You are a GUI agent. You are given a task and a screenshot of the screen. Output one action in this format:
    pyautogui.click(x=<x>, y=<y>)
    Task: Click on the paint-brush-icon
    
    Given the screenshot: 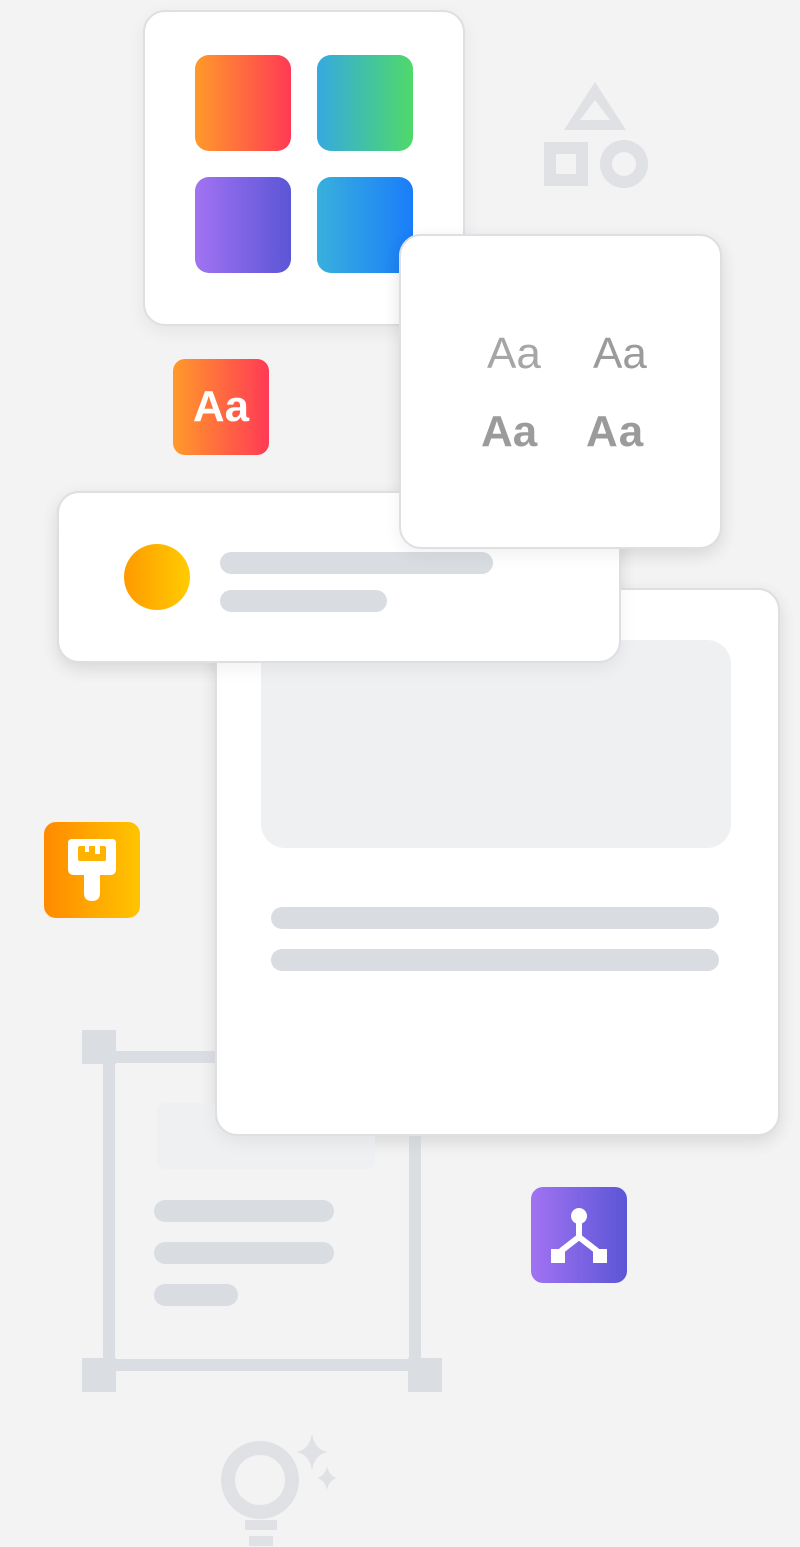 What is the action you would take?
    pyautogui.click(x=92, y=870)
    